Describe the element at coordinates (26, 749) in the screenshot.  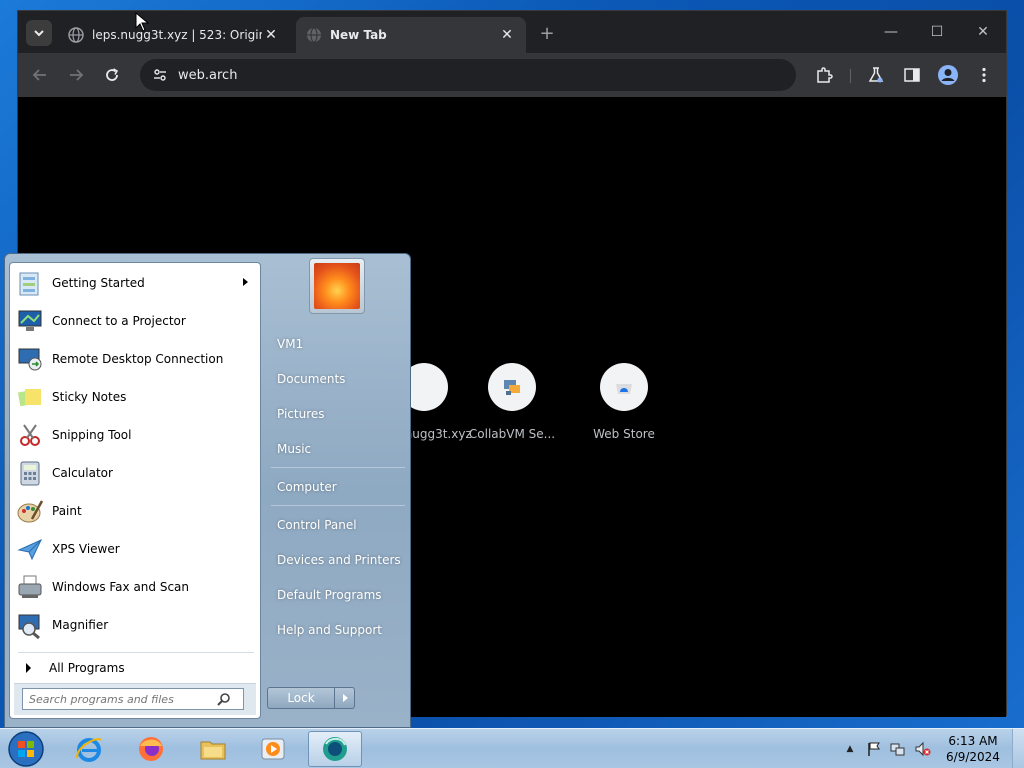
I see `start-button` at that location.